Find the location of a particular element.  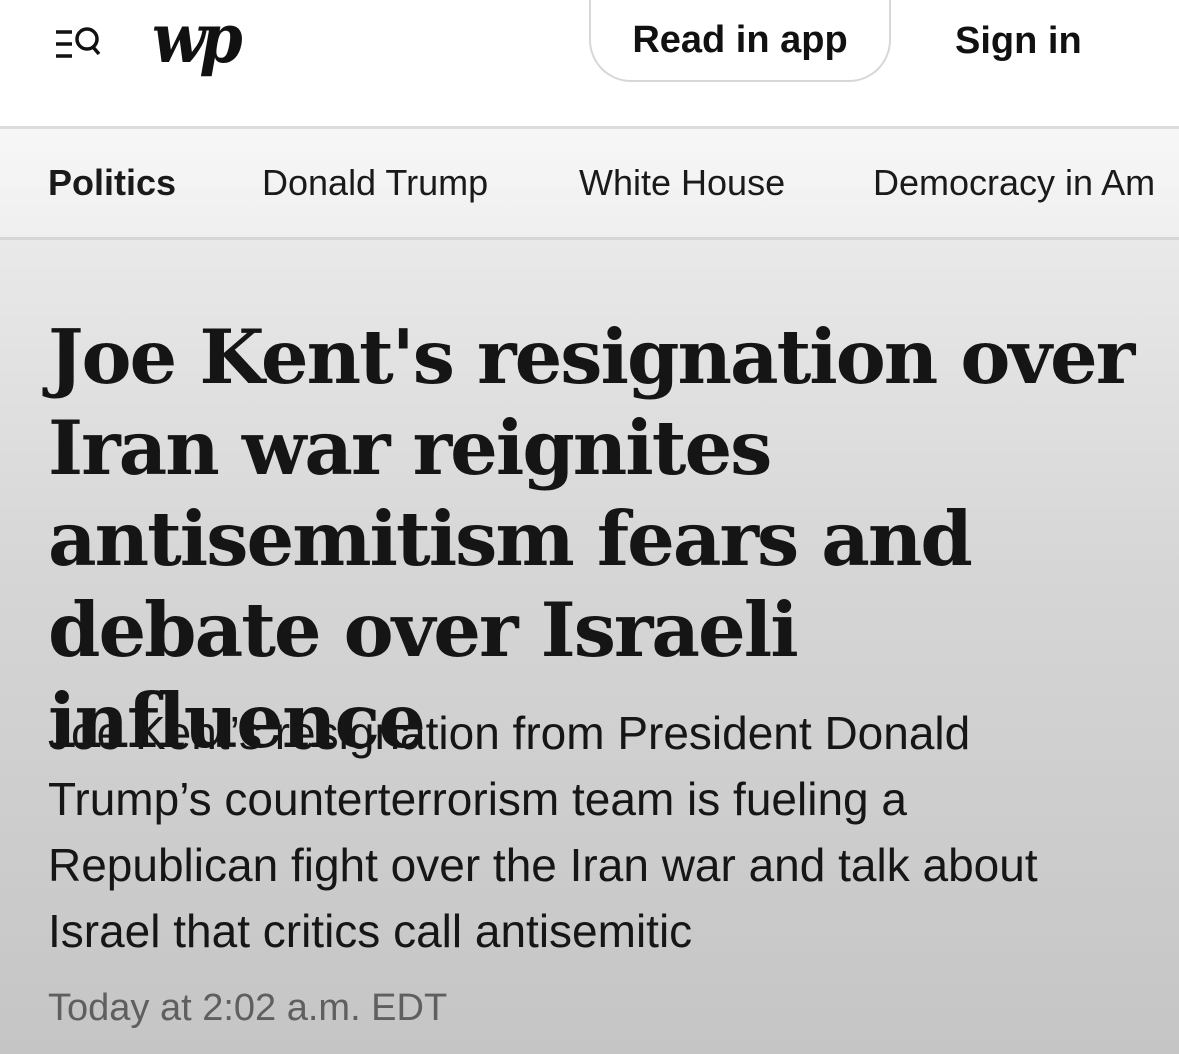

nav-item-democracy-in-america: Democracy in Am is located at coordinates (1014, 183).